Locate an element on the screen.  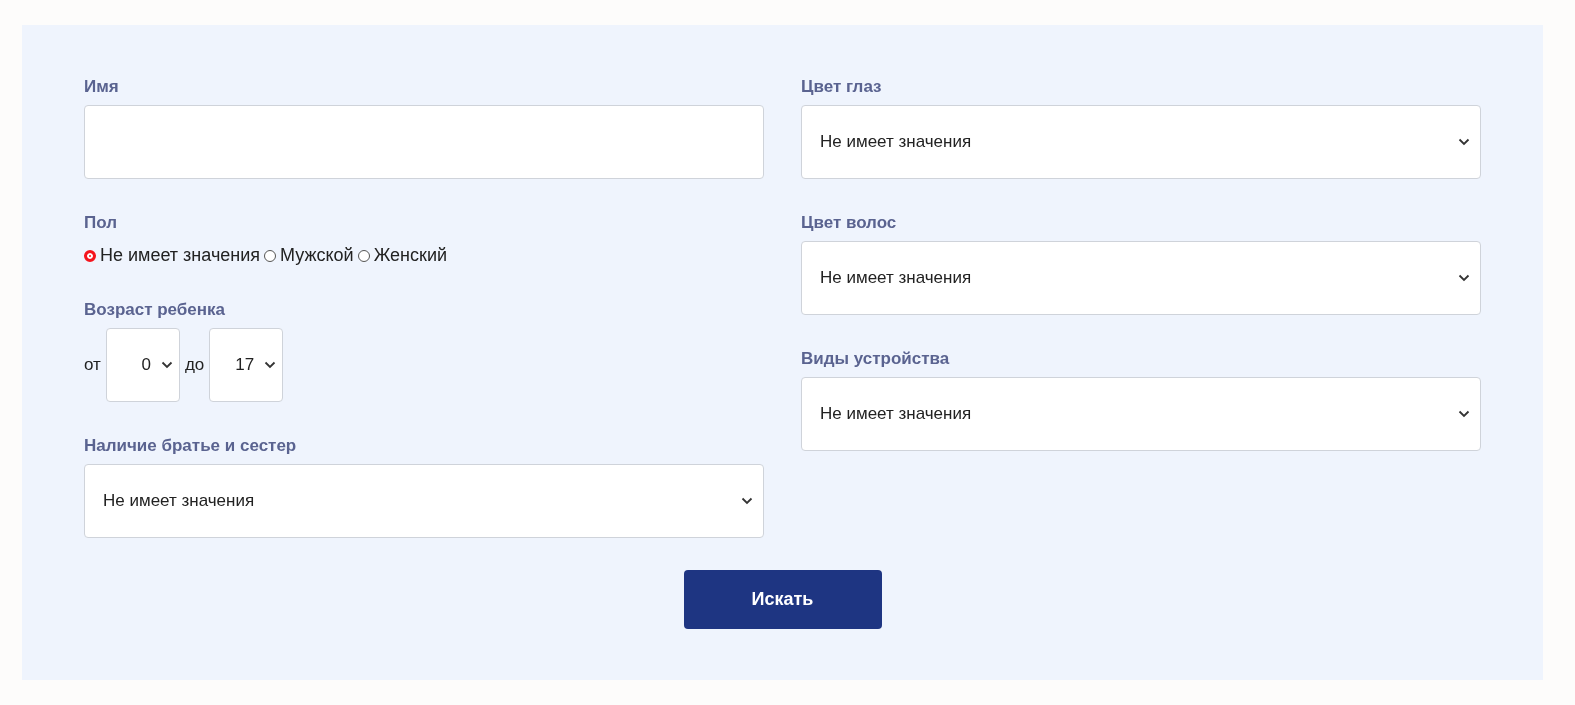
radio-option: Не имеет значения is located at coordinates (172, 255).